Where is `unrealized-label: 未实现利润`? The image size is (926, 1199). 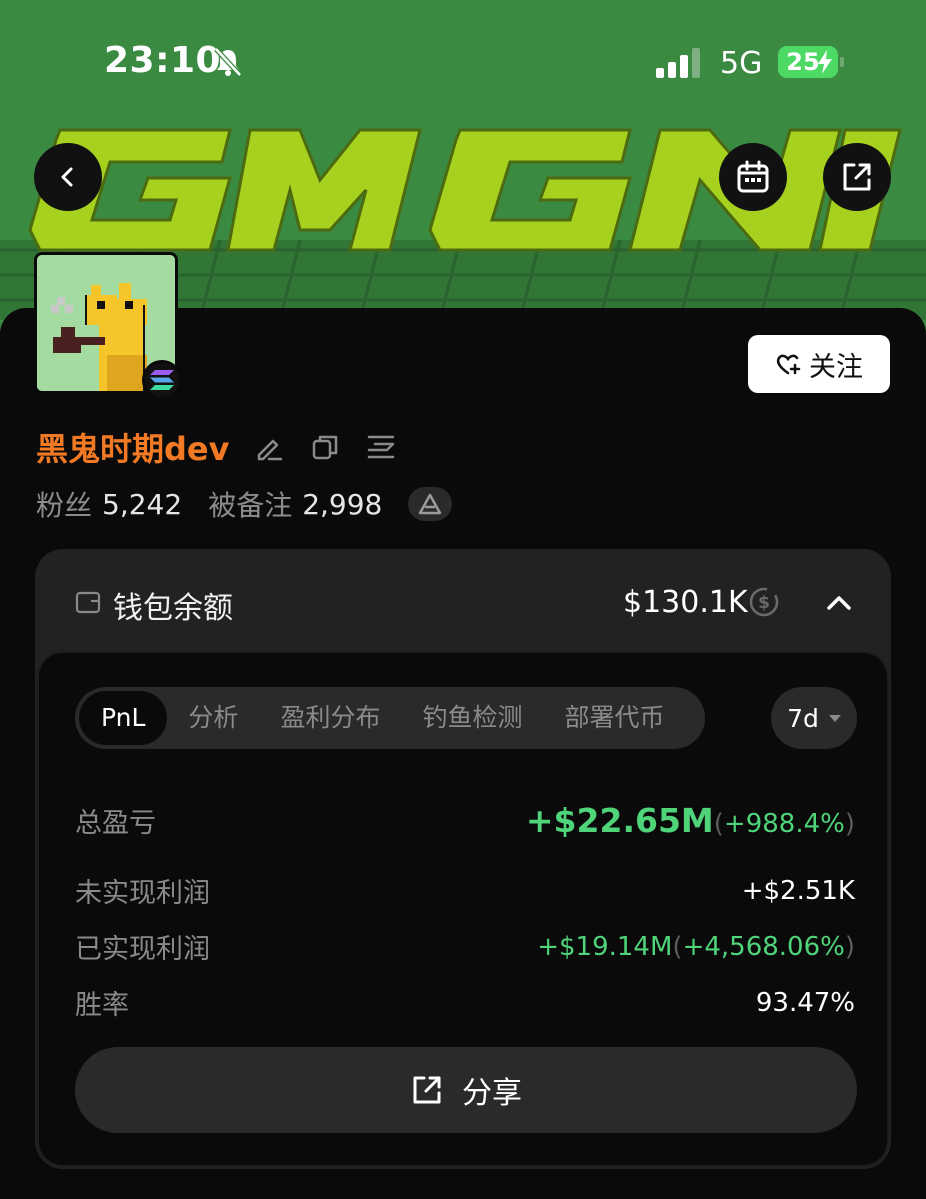 unrealized-label: 未实现利润 is located at coordinates (142, 893).